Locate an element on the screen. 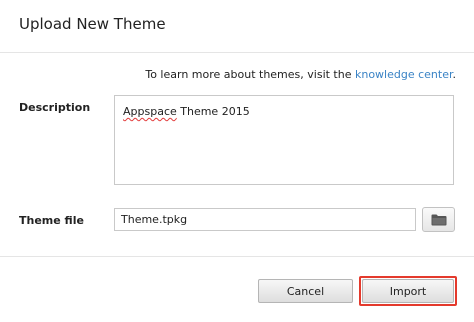 Image resolution: width=474 pixels, height=322 pixels. import-highlight-box is located at coordinates (408, 291).